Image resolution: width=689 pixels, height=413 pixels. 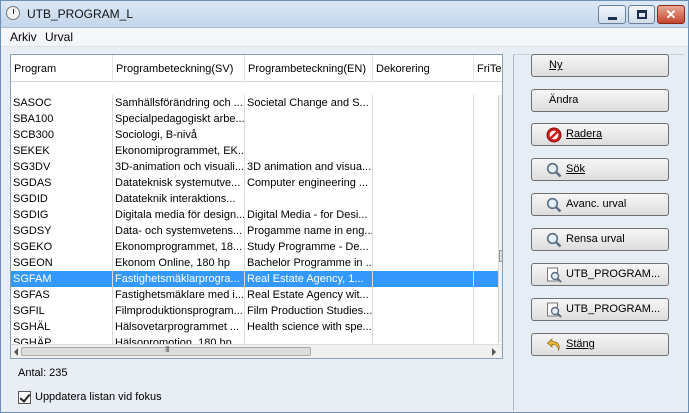 I want to click on column-header-fritext: FriText, so click(x=488, y=68).